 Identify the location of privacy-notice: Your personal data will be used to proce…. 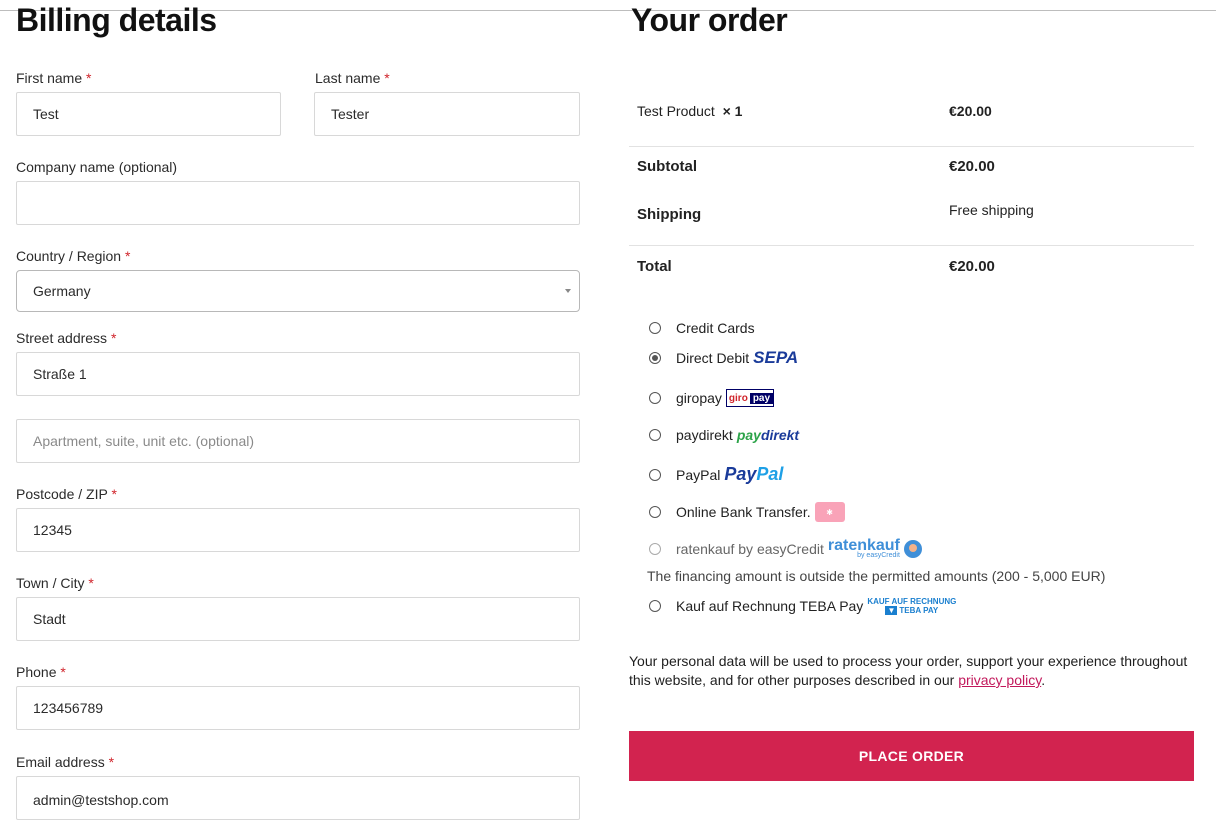
(908, 670).